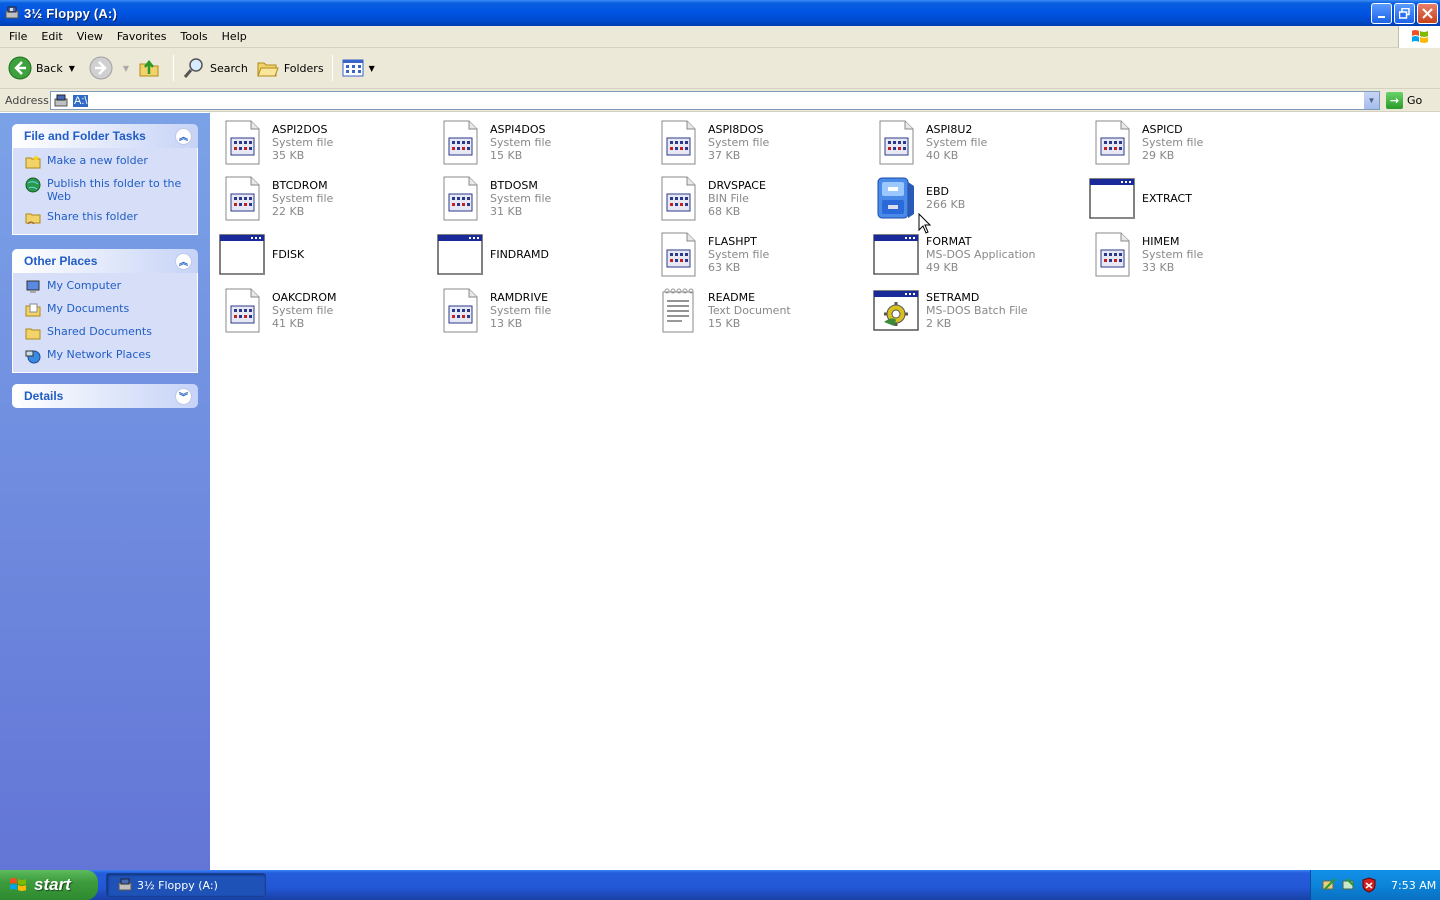 The image size is (1440, 900). I want to click on expand-chevron-icon: ︾, so click(183, 396).